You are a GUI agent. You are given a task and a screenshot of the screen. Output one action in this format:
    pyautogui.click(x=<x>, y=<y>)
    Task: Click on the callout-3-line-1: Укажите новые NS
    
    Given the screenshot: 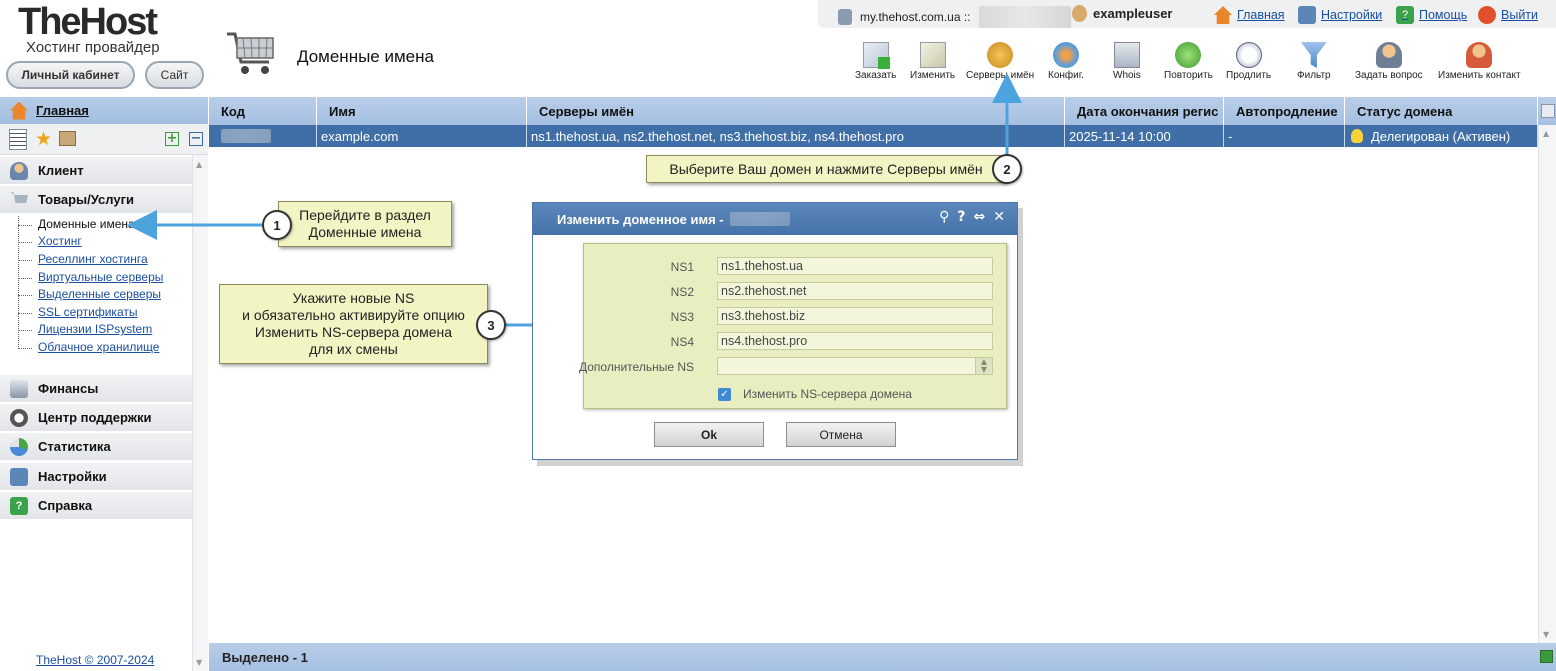 What is the action you would take?
    pyautogui.click(x=353, y=298)
    